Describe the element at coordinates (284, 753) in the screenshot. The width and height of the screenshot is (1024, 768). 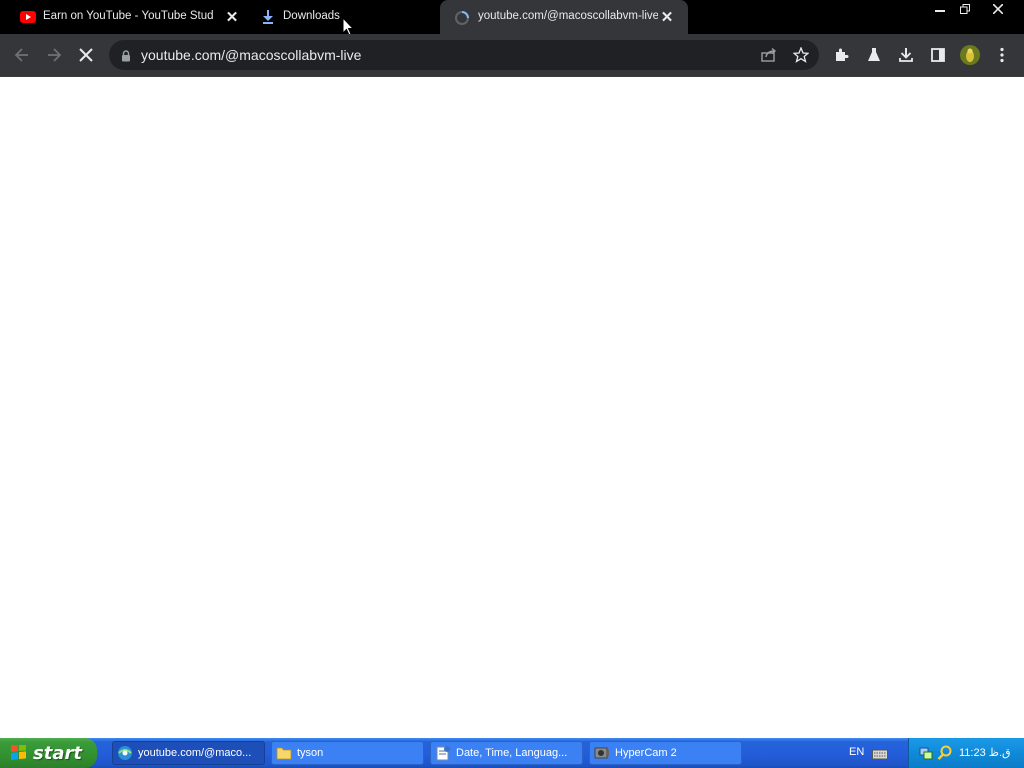
I see `folder-icon` at that location.